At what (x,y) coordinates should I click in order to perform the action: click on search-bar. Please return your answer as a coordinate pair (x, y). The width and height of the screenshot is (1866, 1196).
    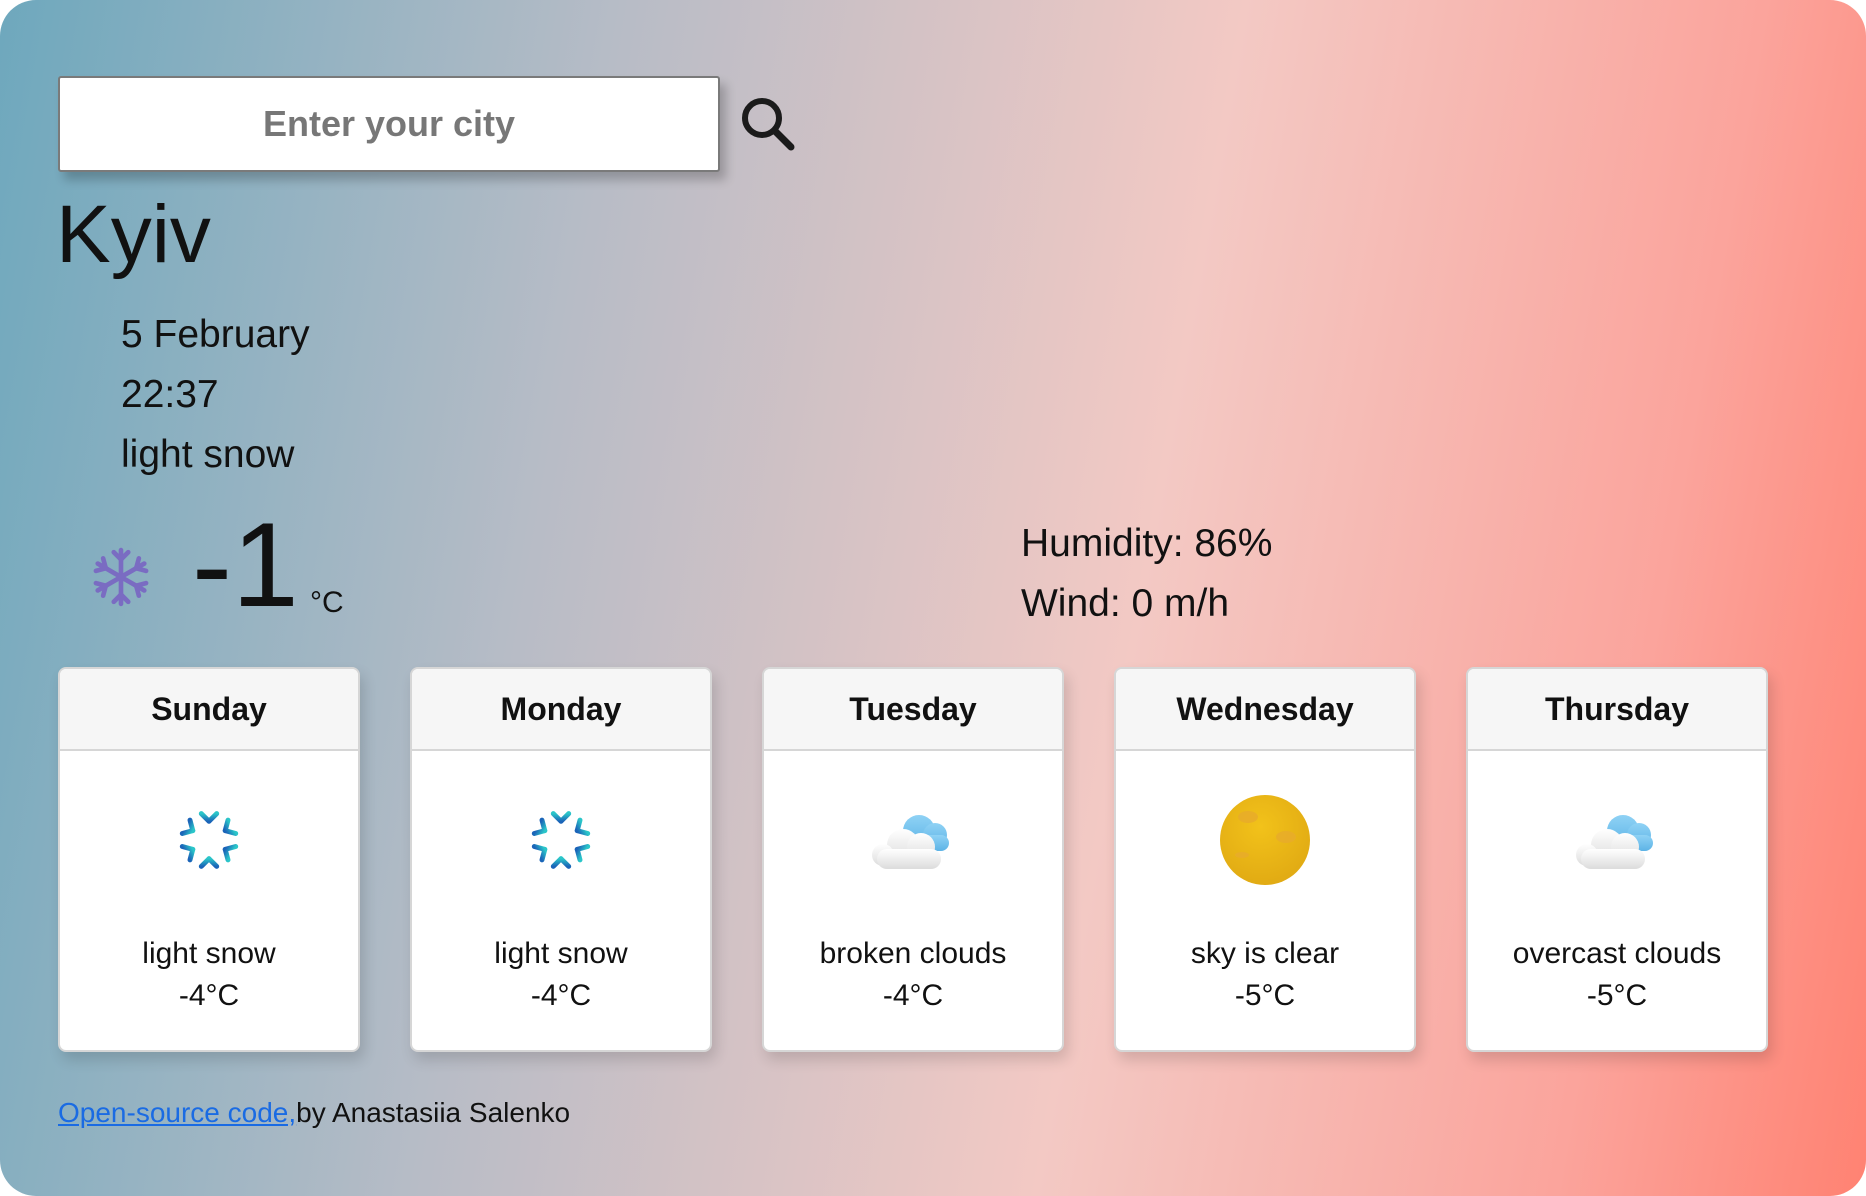
    Looking at the image, I should click on (429, 124).